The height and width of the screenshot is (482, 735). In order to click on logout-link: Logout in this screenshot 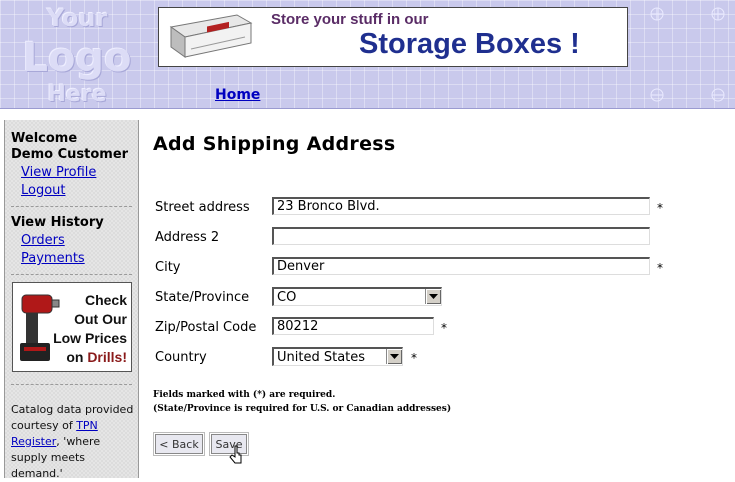, I will do `click(43, 191)`.